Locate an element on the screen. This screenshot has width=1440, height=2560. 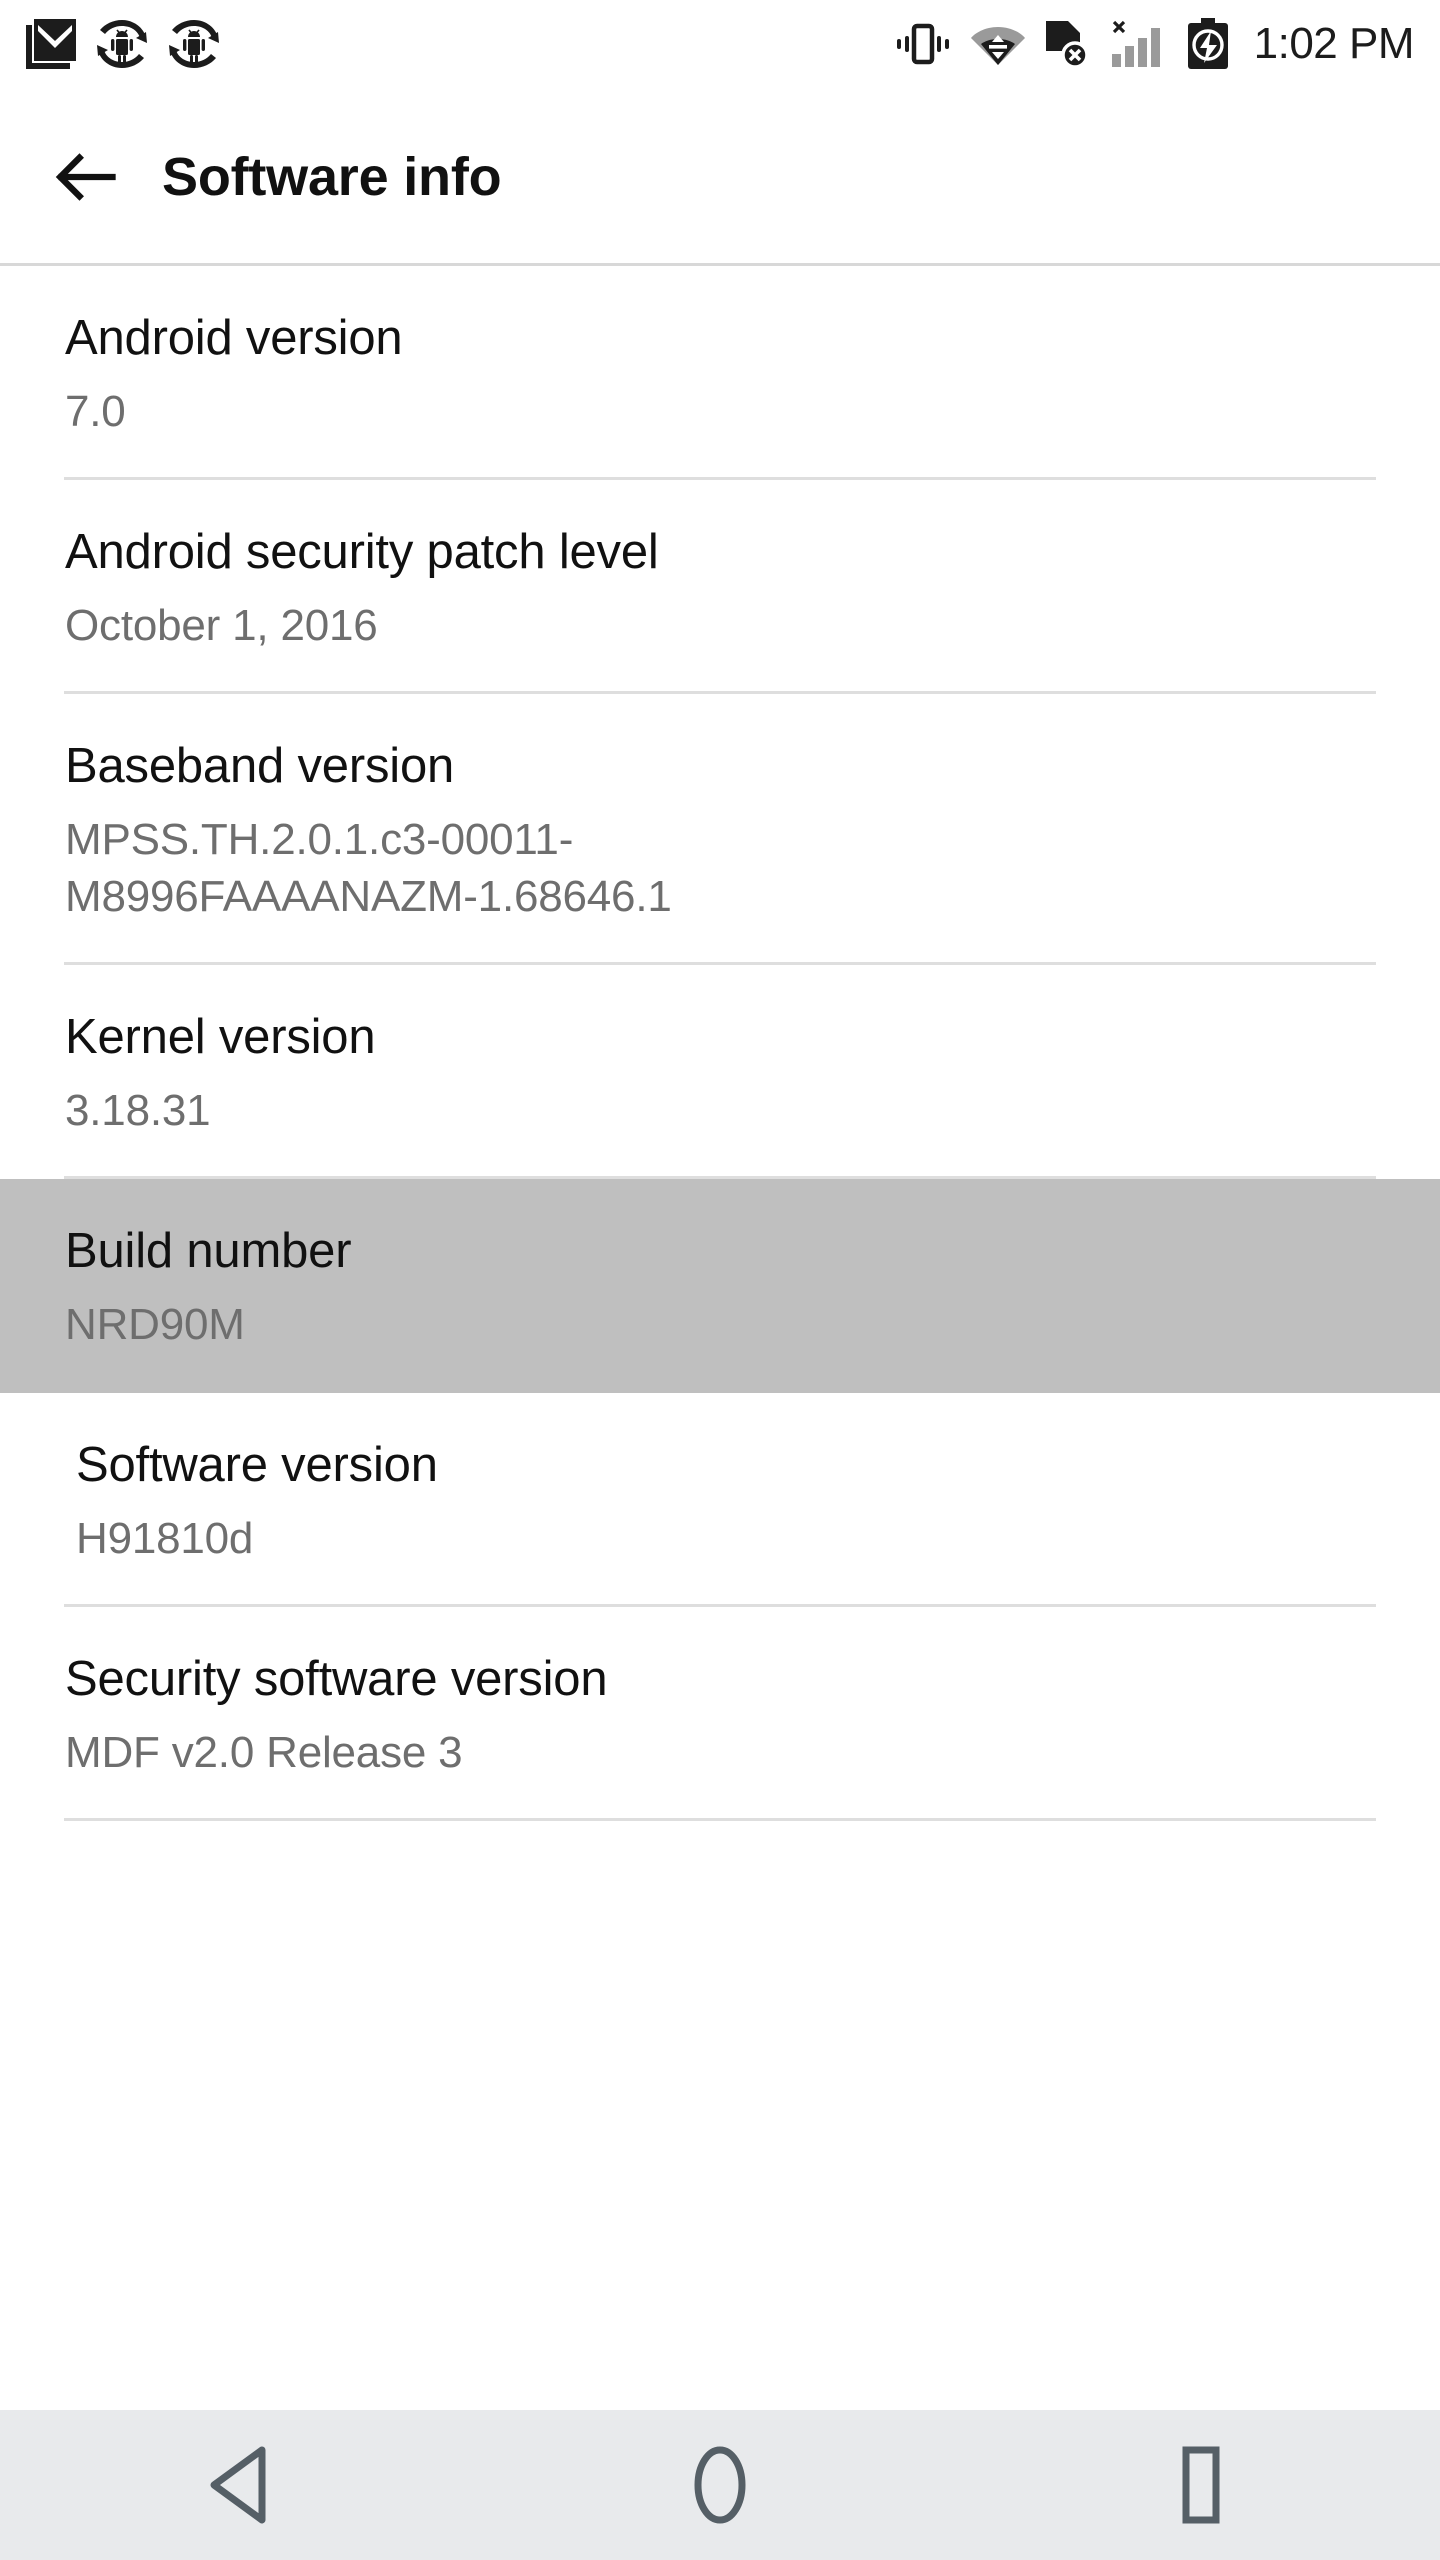
list-item-title: Kernel version is located at coordinates (220, 1037).